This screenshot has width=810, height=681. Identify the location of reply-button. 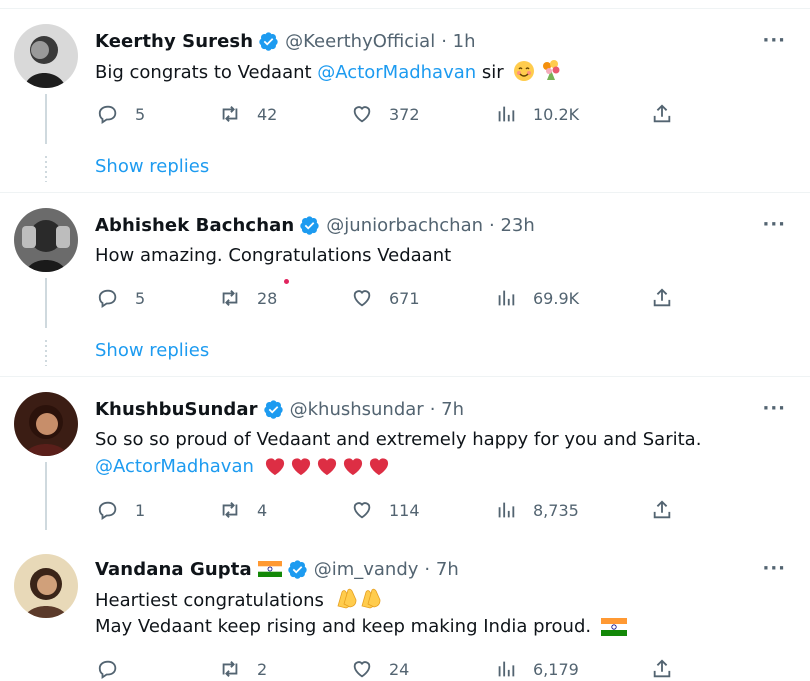
(115, 668).